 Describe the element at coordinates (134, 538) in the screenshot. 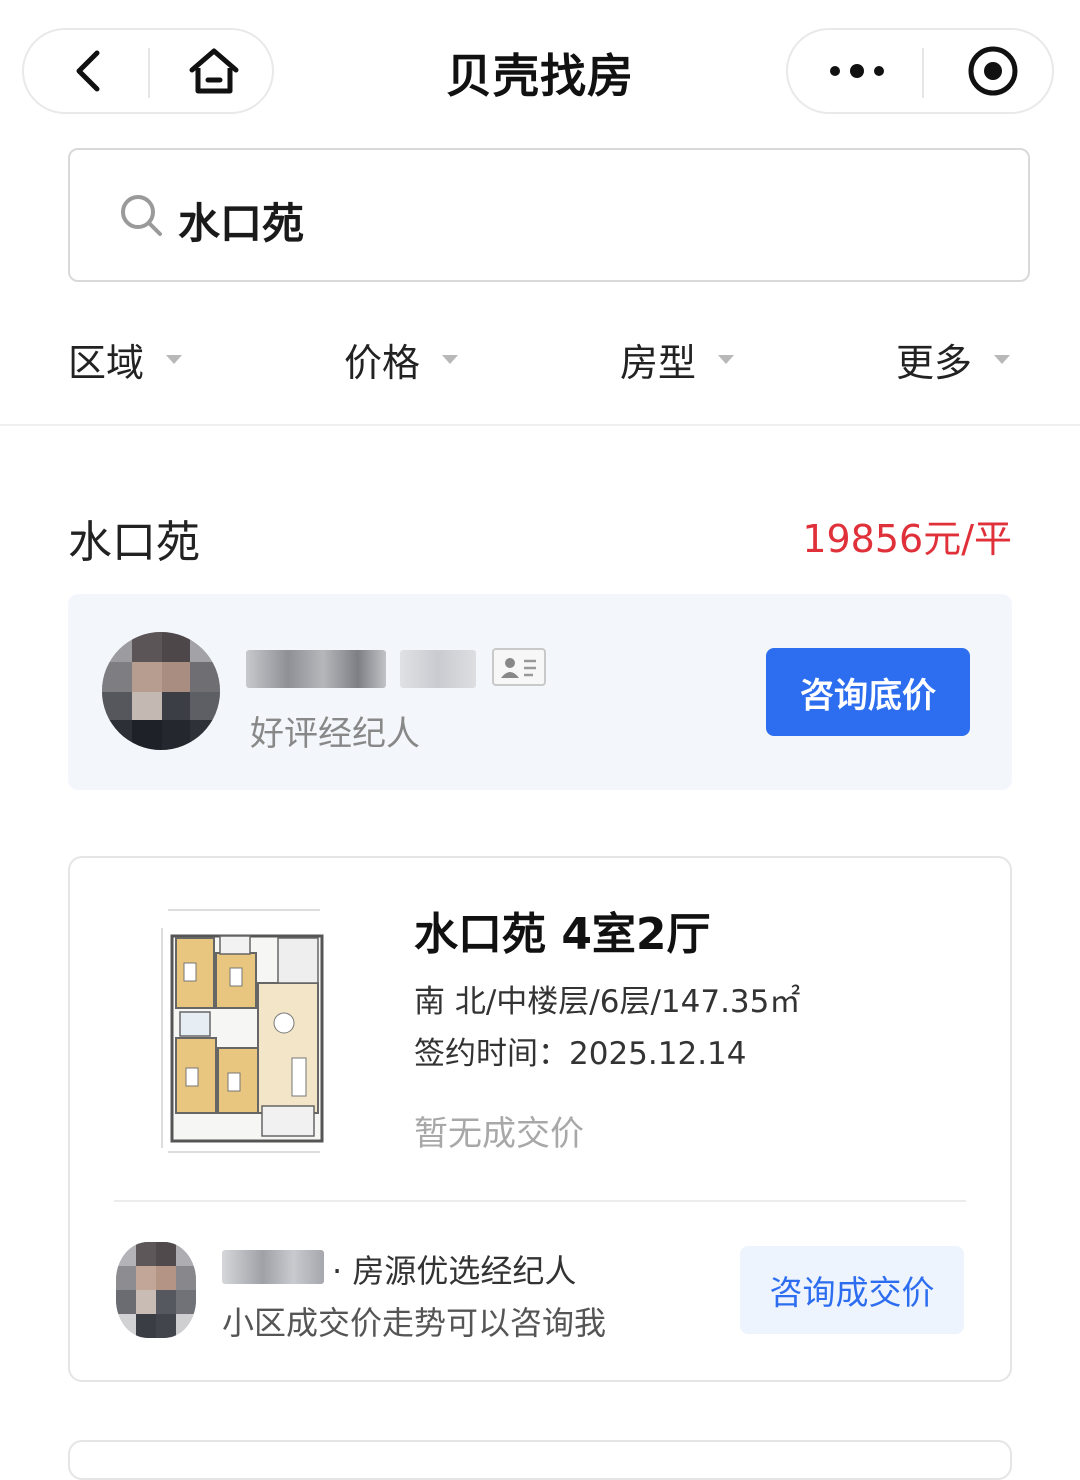

I see `community-name: 水口苑` at that location.